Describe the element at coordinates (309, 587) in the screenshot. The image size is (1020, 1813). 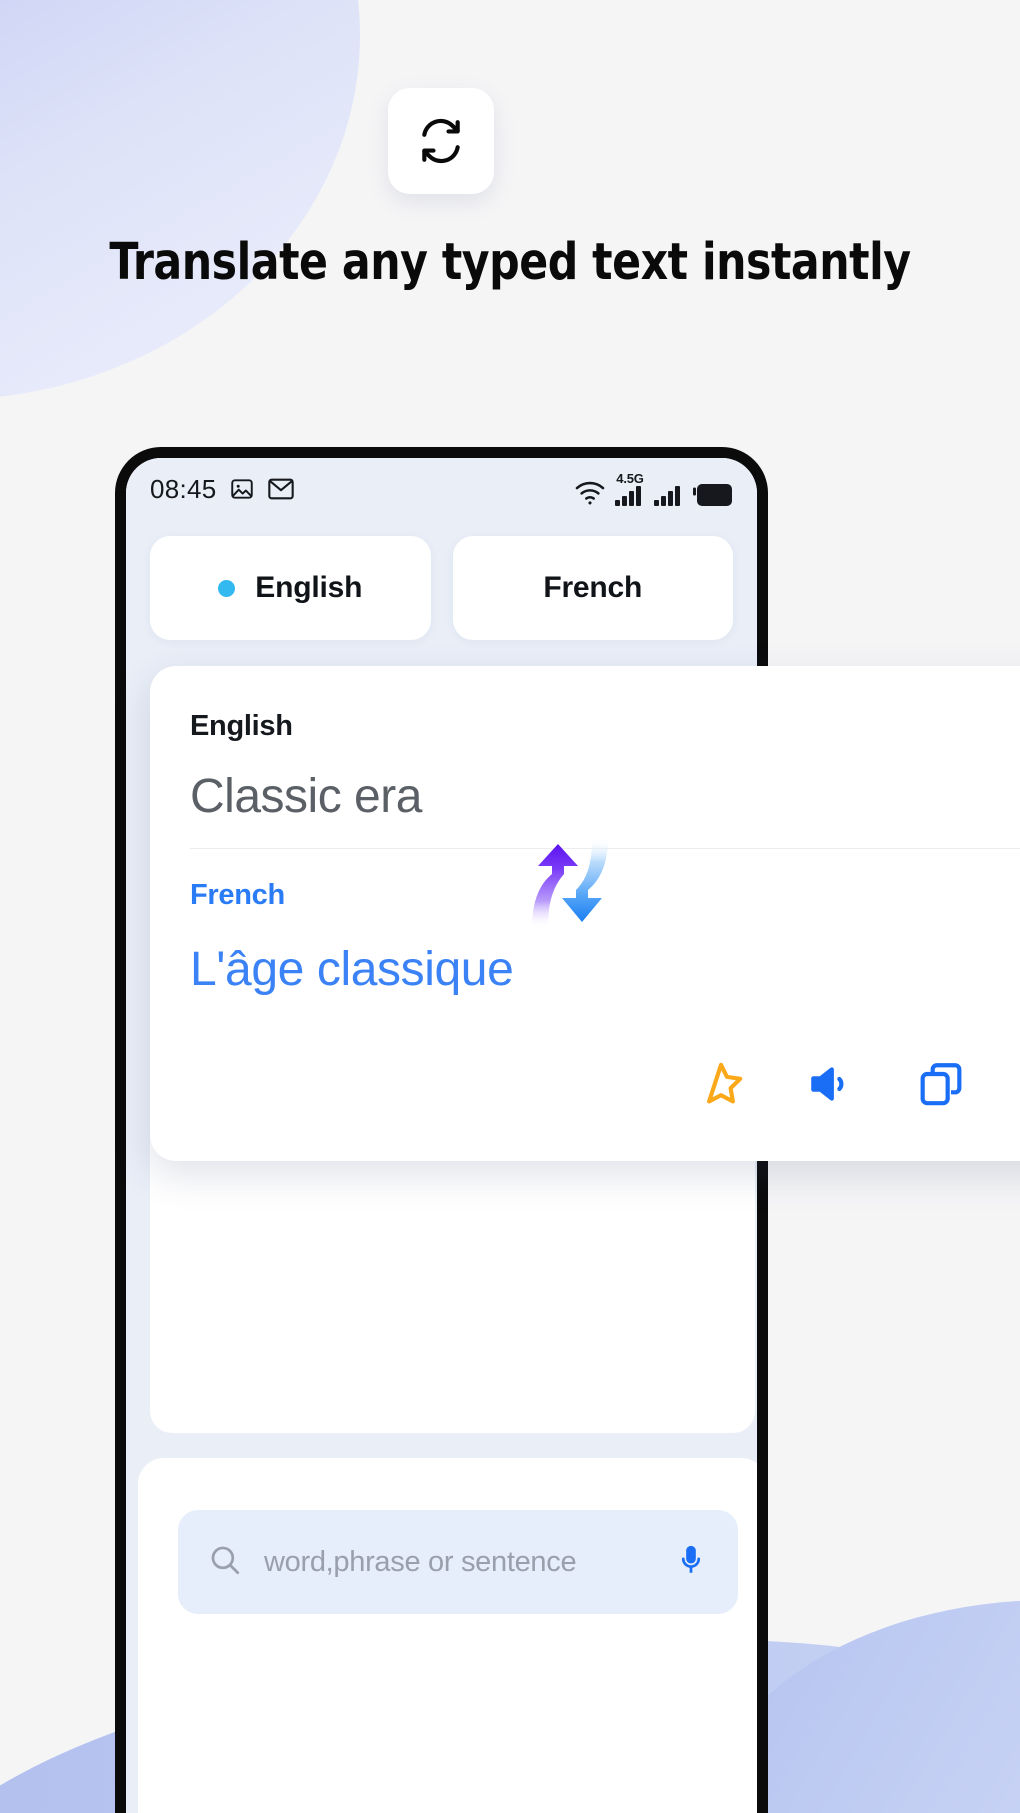
I see `language-tab-source-label: English` at that location.